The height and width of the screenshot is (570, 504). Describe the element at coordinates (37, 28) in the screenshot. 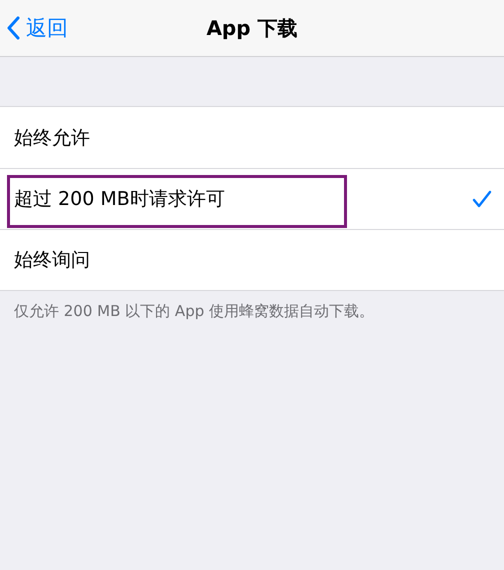

I see `back-button: 返回` at that location.